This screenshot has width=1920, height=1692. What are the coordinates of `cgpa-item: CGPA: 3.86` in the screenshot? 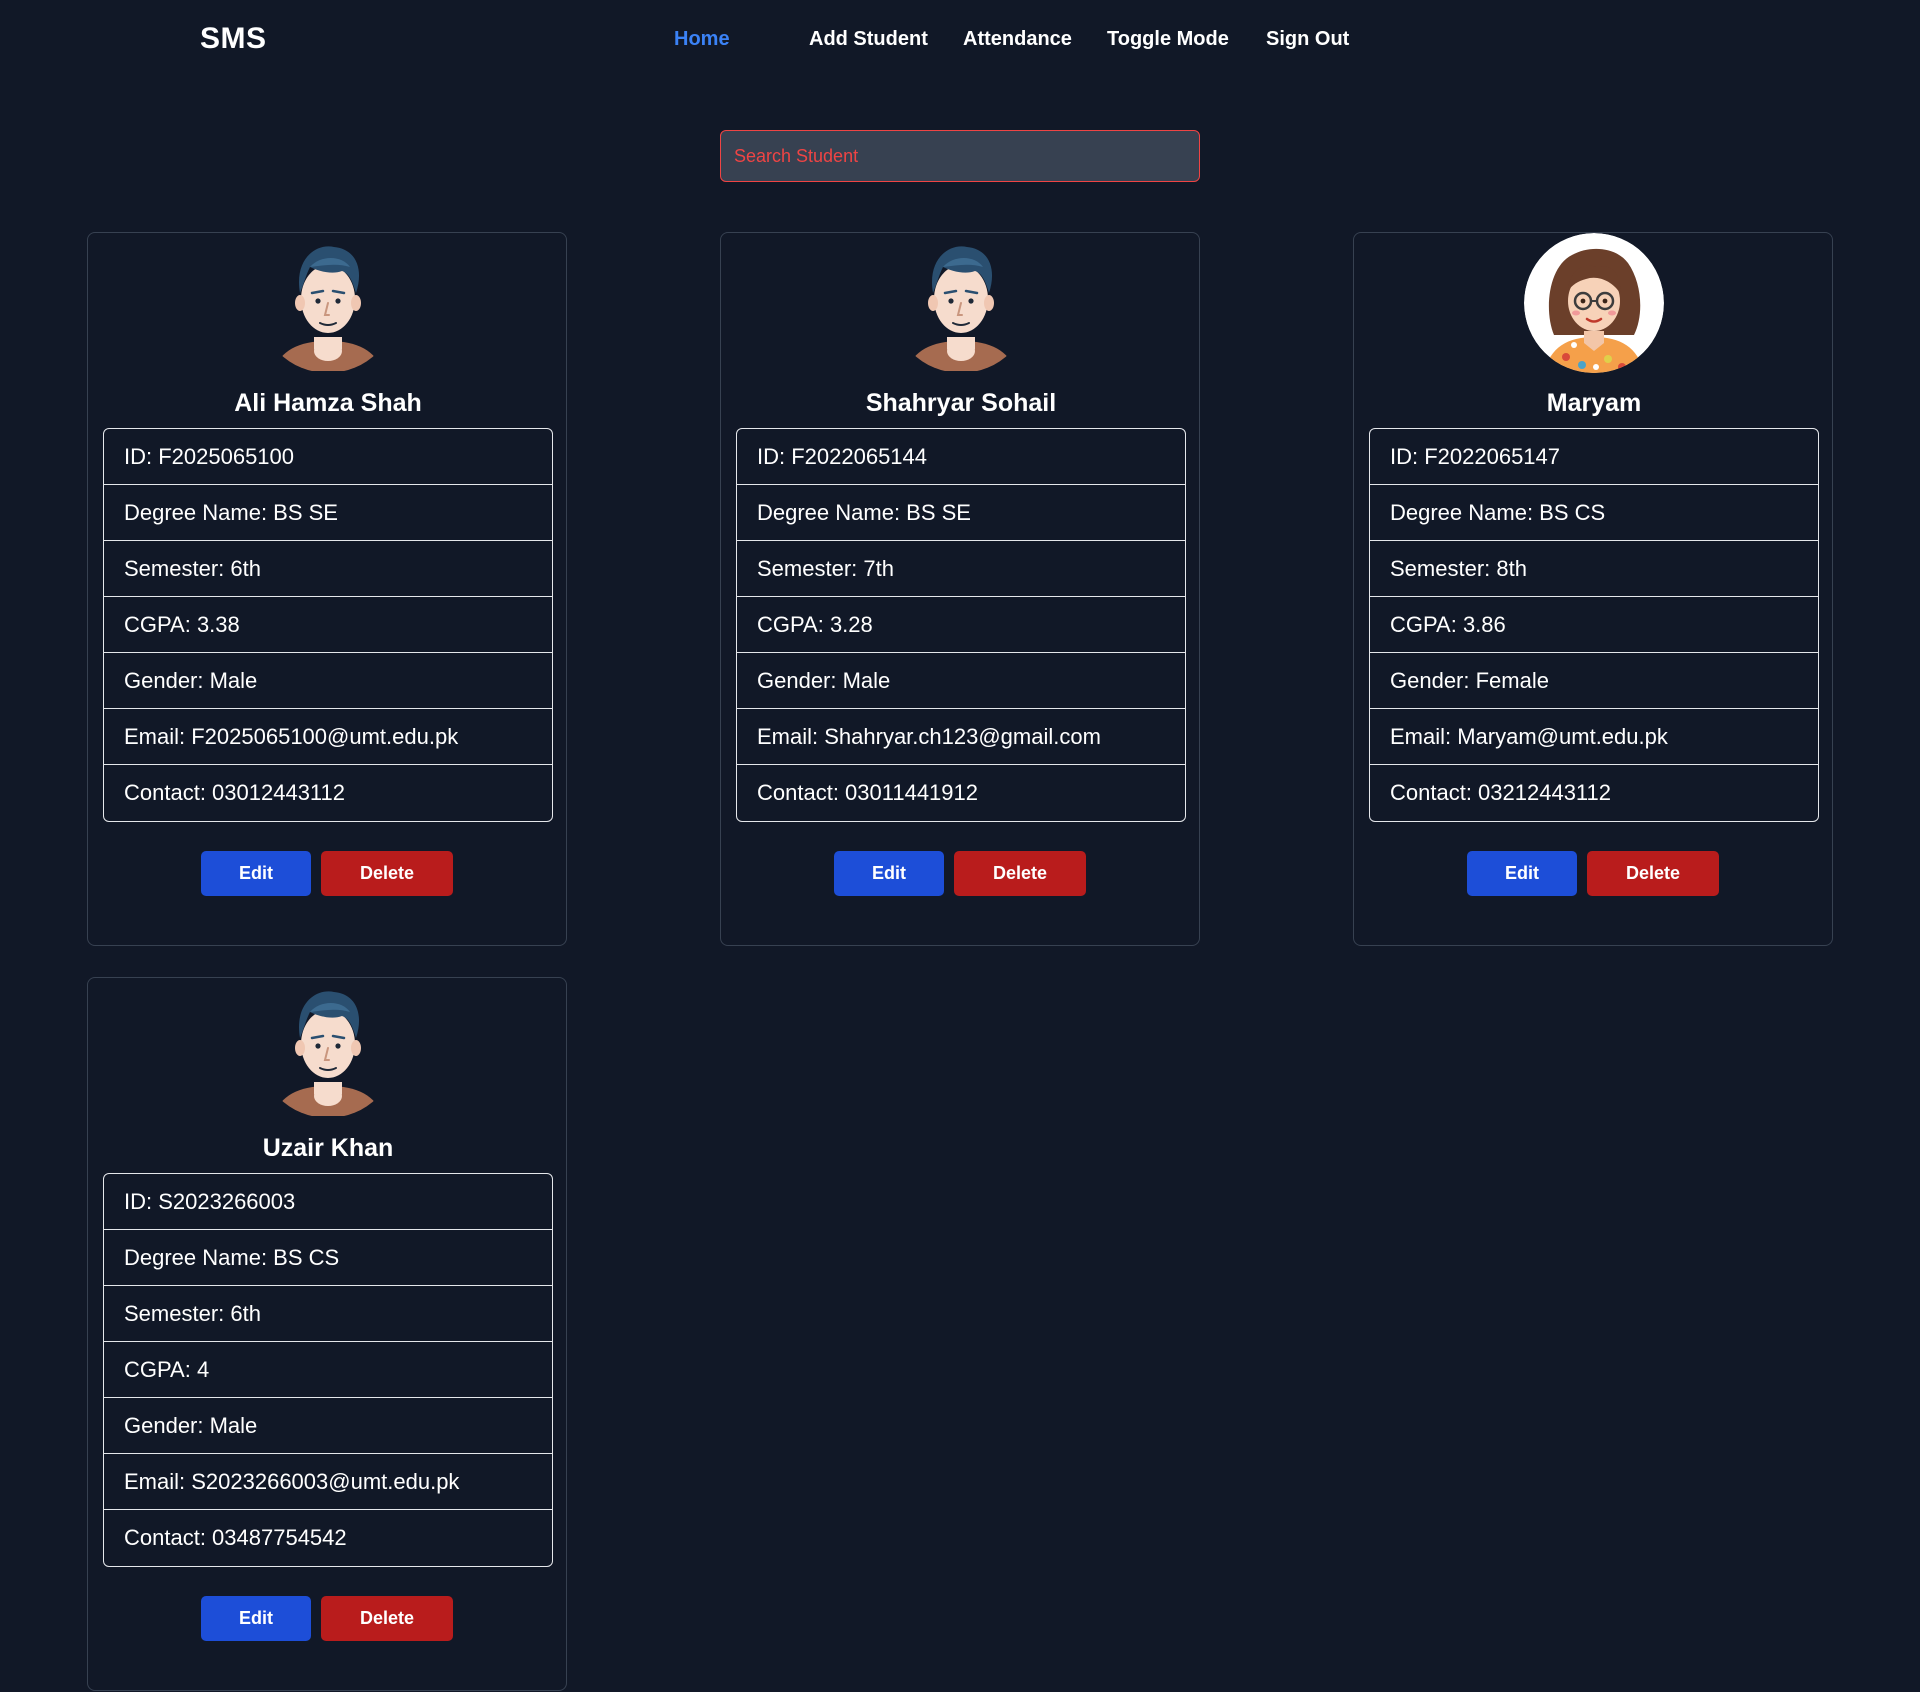 It's located at (1594, 625).